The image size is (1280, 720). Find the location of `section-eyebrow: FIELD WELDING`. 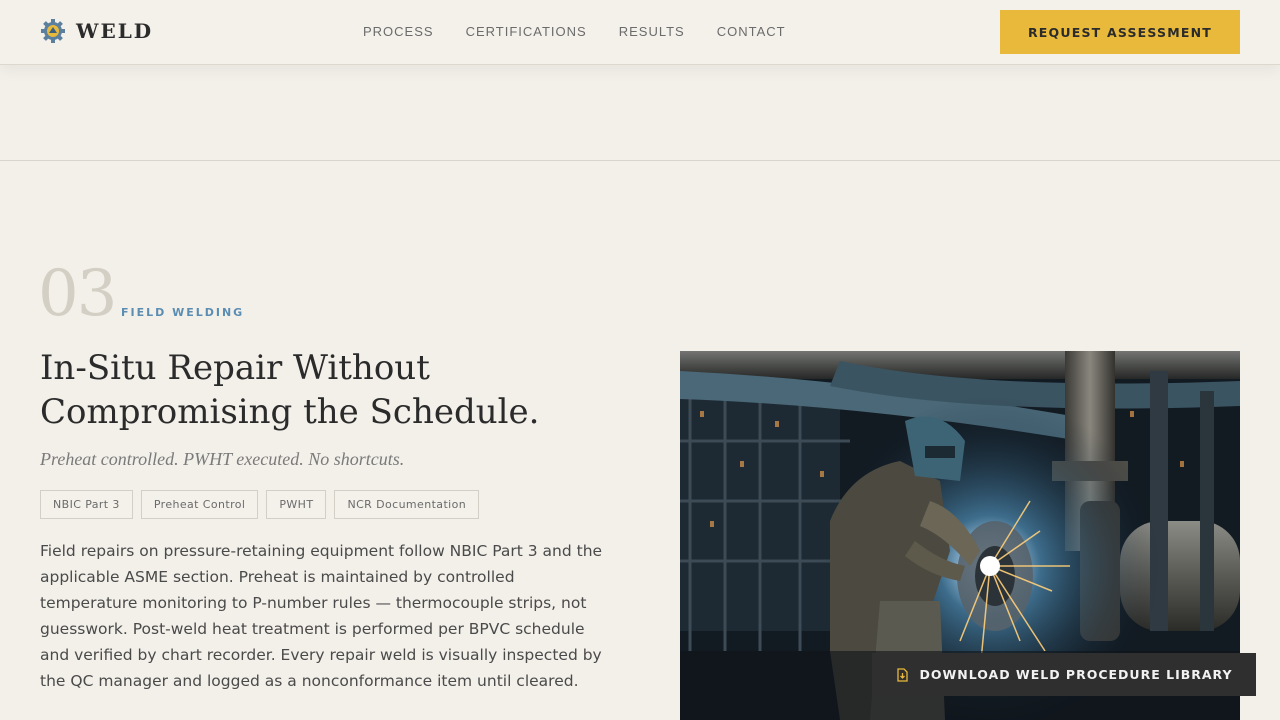

section-eyebrow: FIELD WELDING is located at coordinates (183, 312).